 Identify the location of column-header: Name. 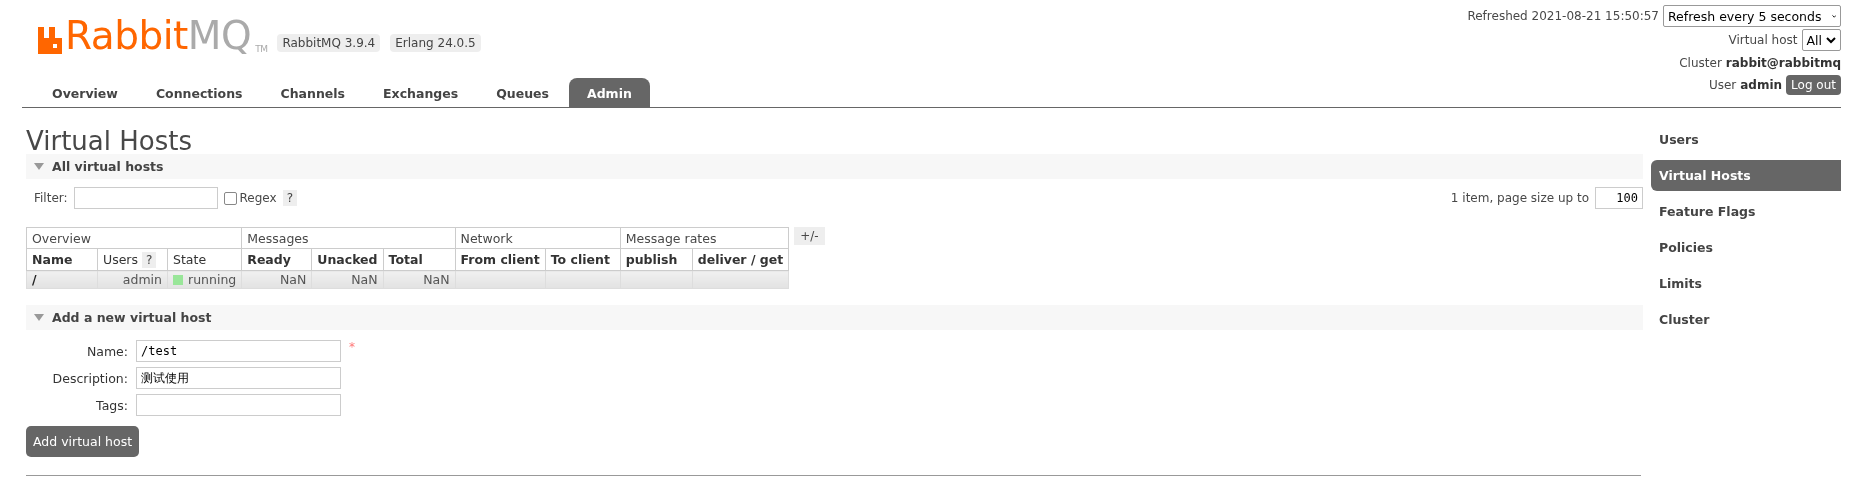
(62, 259).